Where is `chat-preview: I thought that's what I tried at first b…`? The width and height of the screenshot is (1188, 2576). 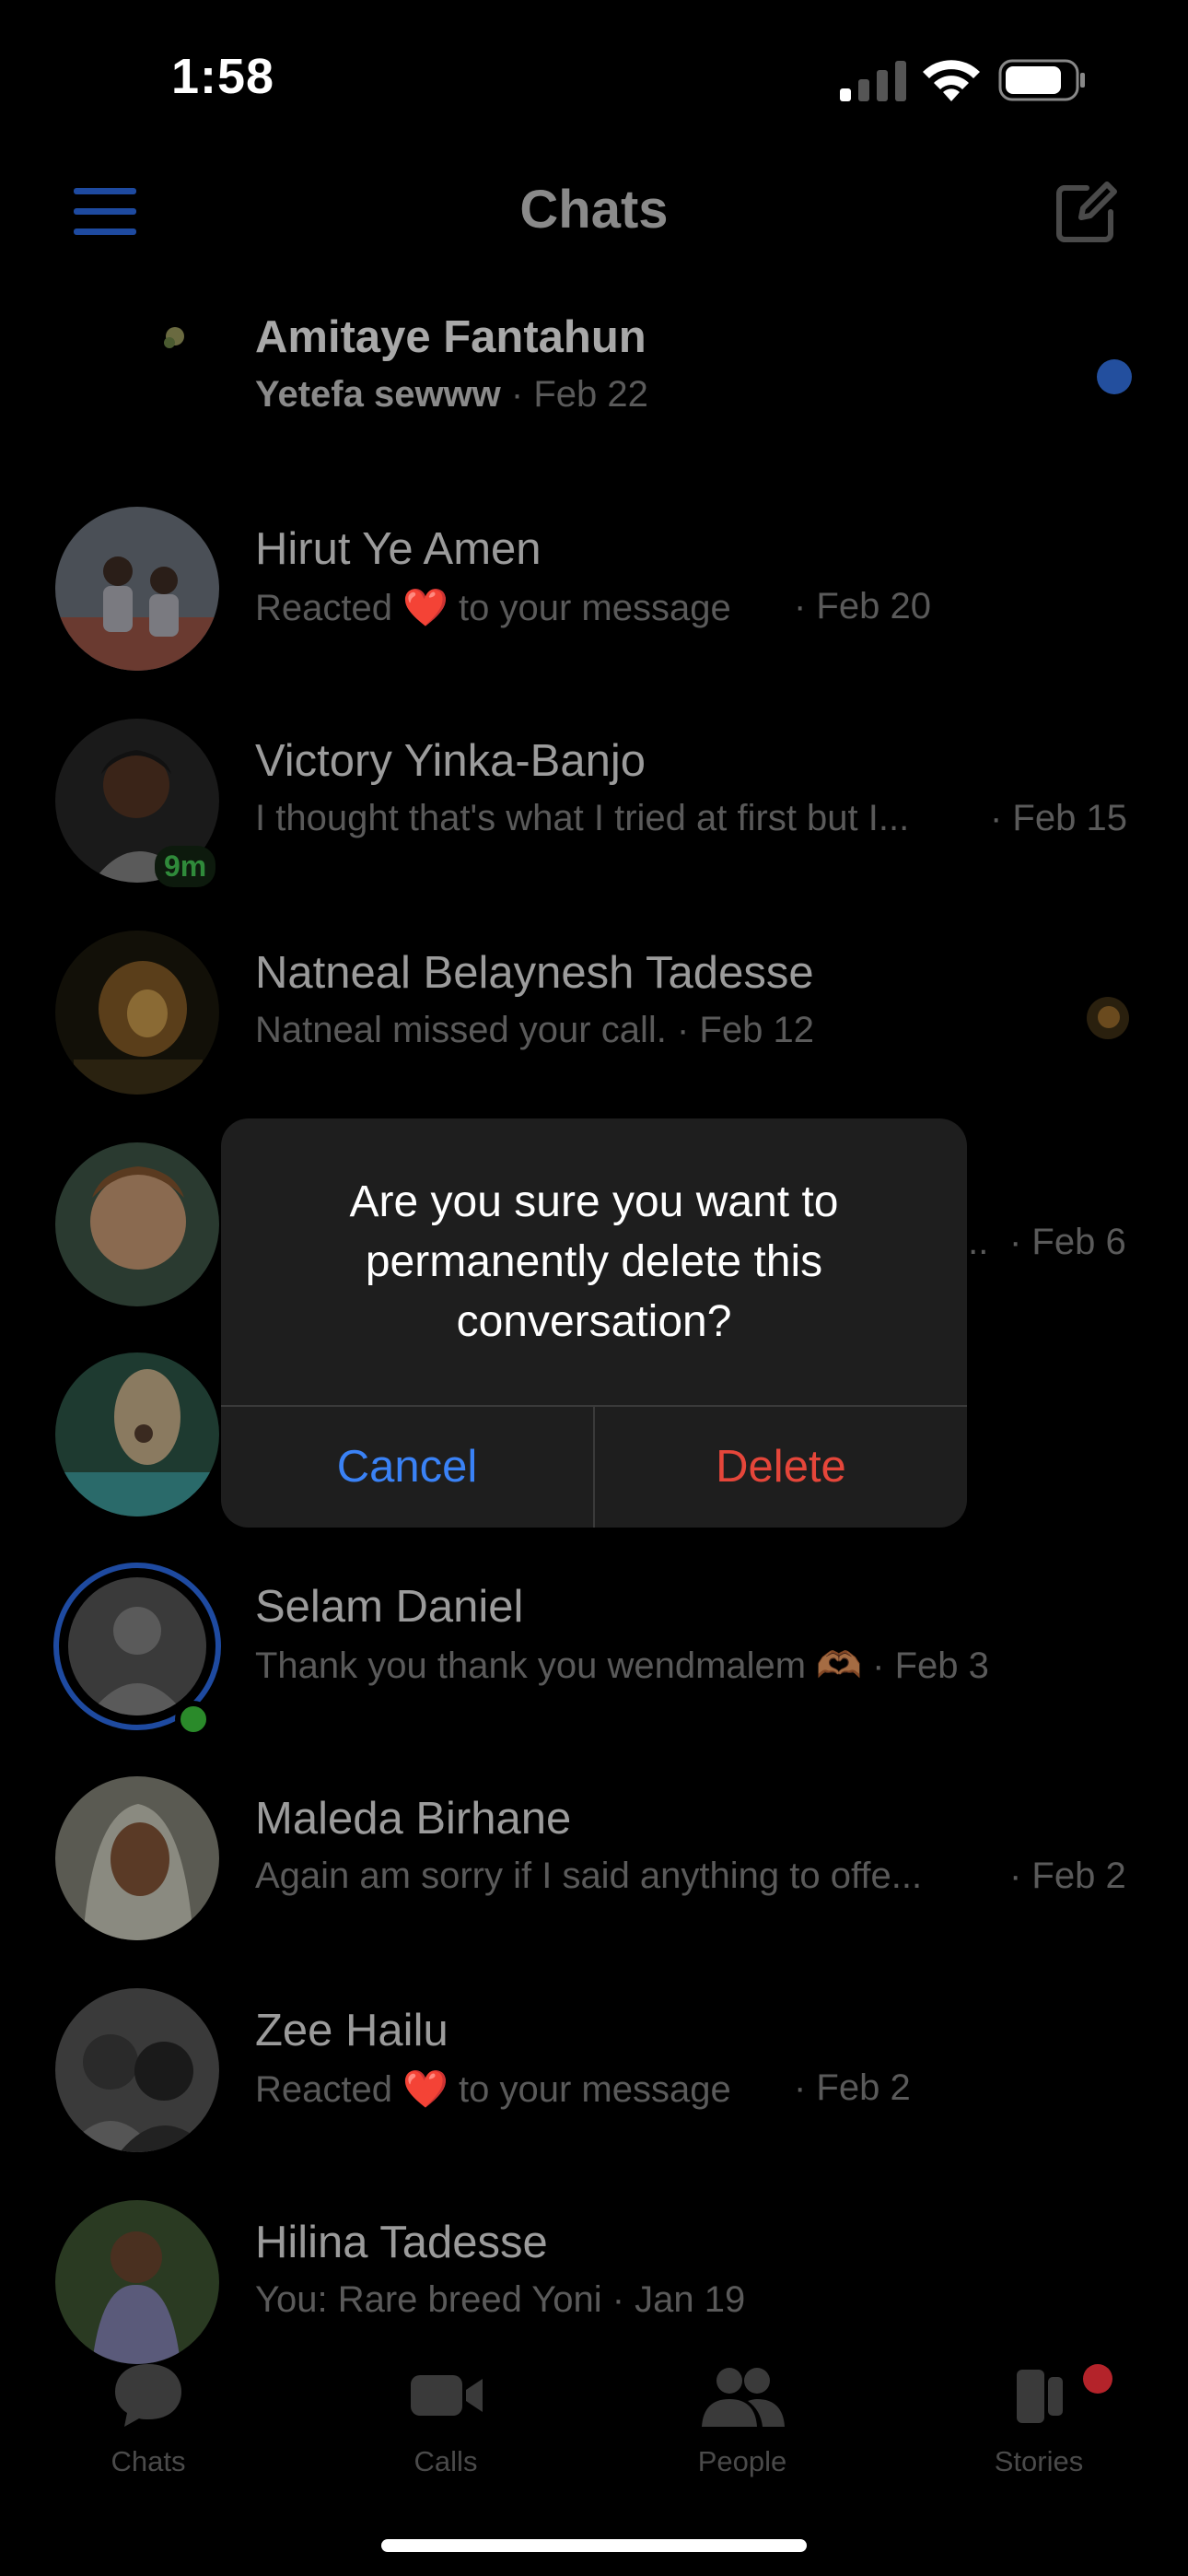
chat-preview: I thought that's what I tried at first b… is located at coordinates (582, 818).